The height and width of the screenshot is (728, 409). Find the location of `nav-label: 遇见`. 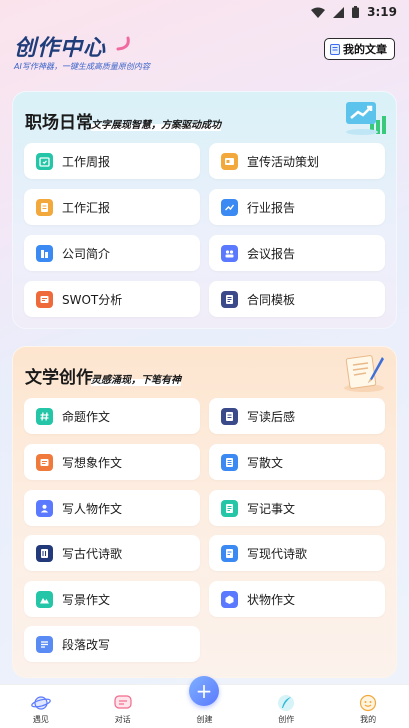

nav-label: 遇见 is located at coordinates (40, 719).